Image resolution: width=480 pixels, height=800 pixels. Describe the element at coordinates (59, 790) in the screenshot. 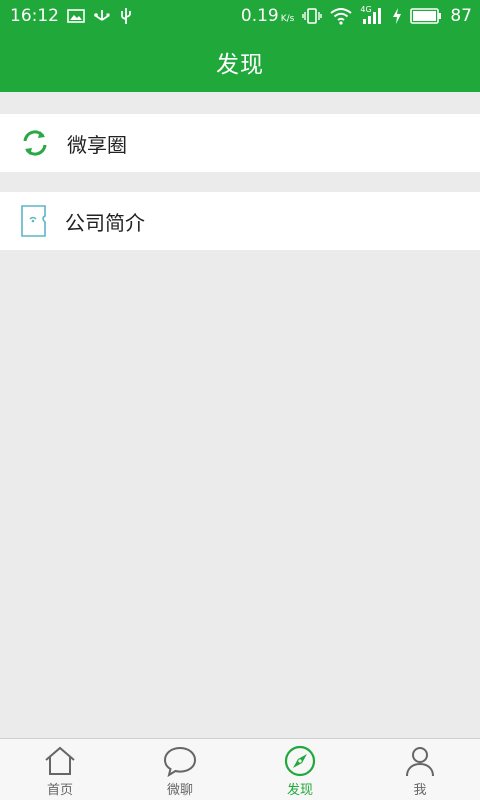

I see `tab-label: 首页` at that location.